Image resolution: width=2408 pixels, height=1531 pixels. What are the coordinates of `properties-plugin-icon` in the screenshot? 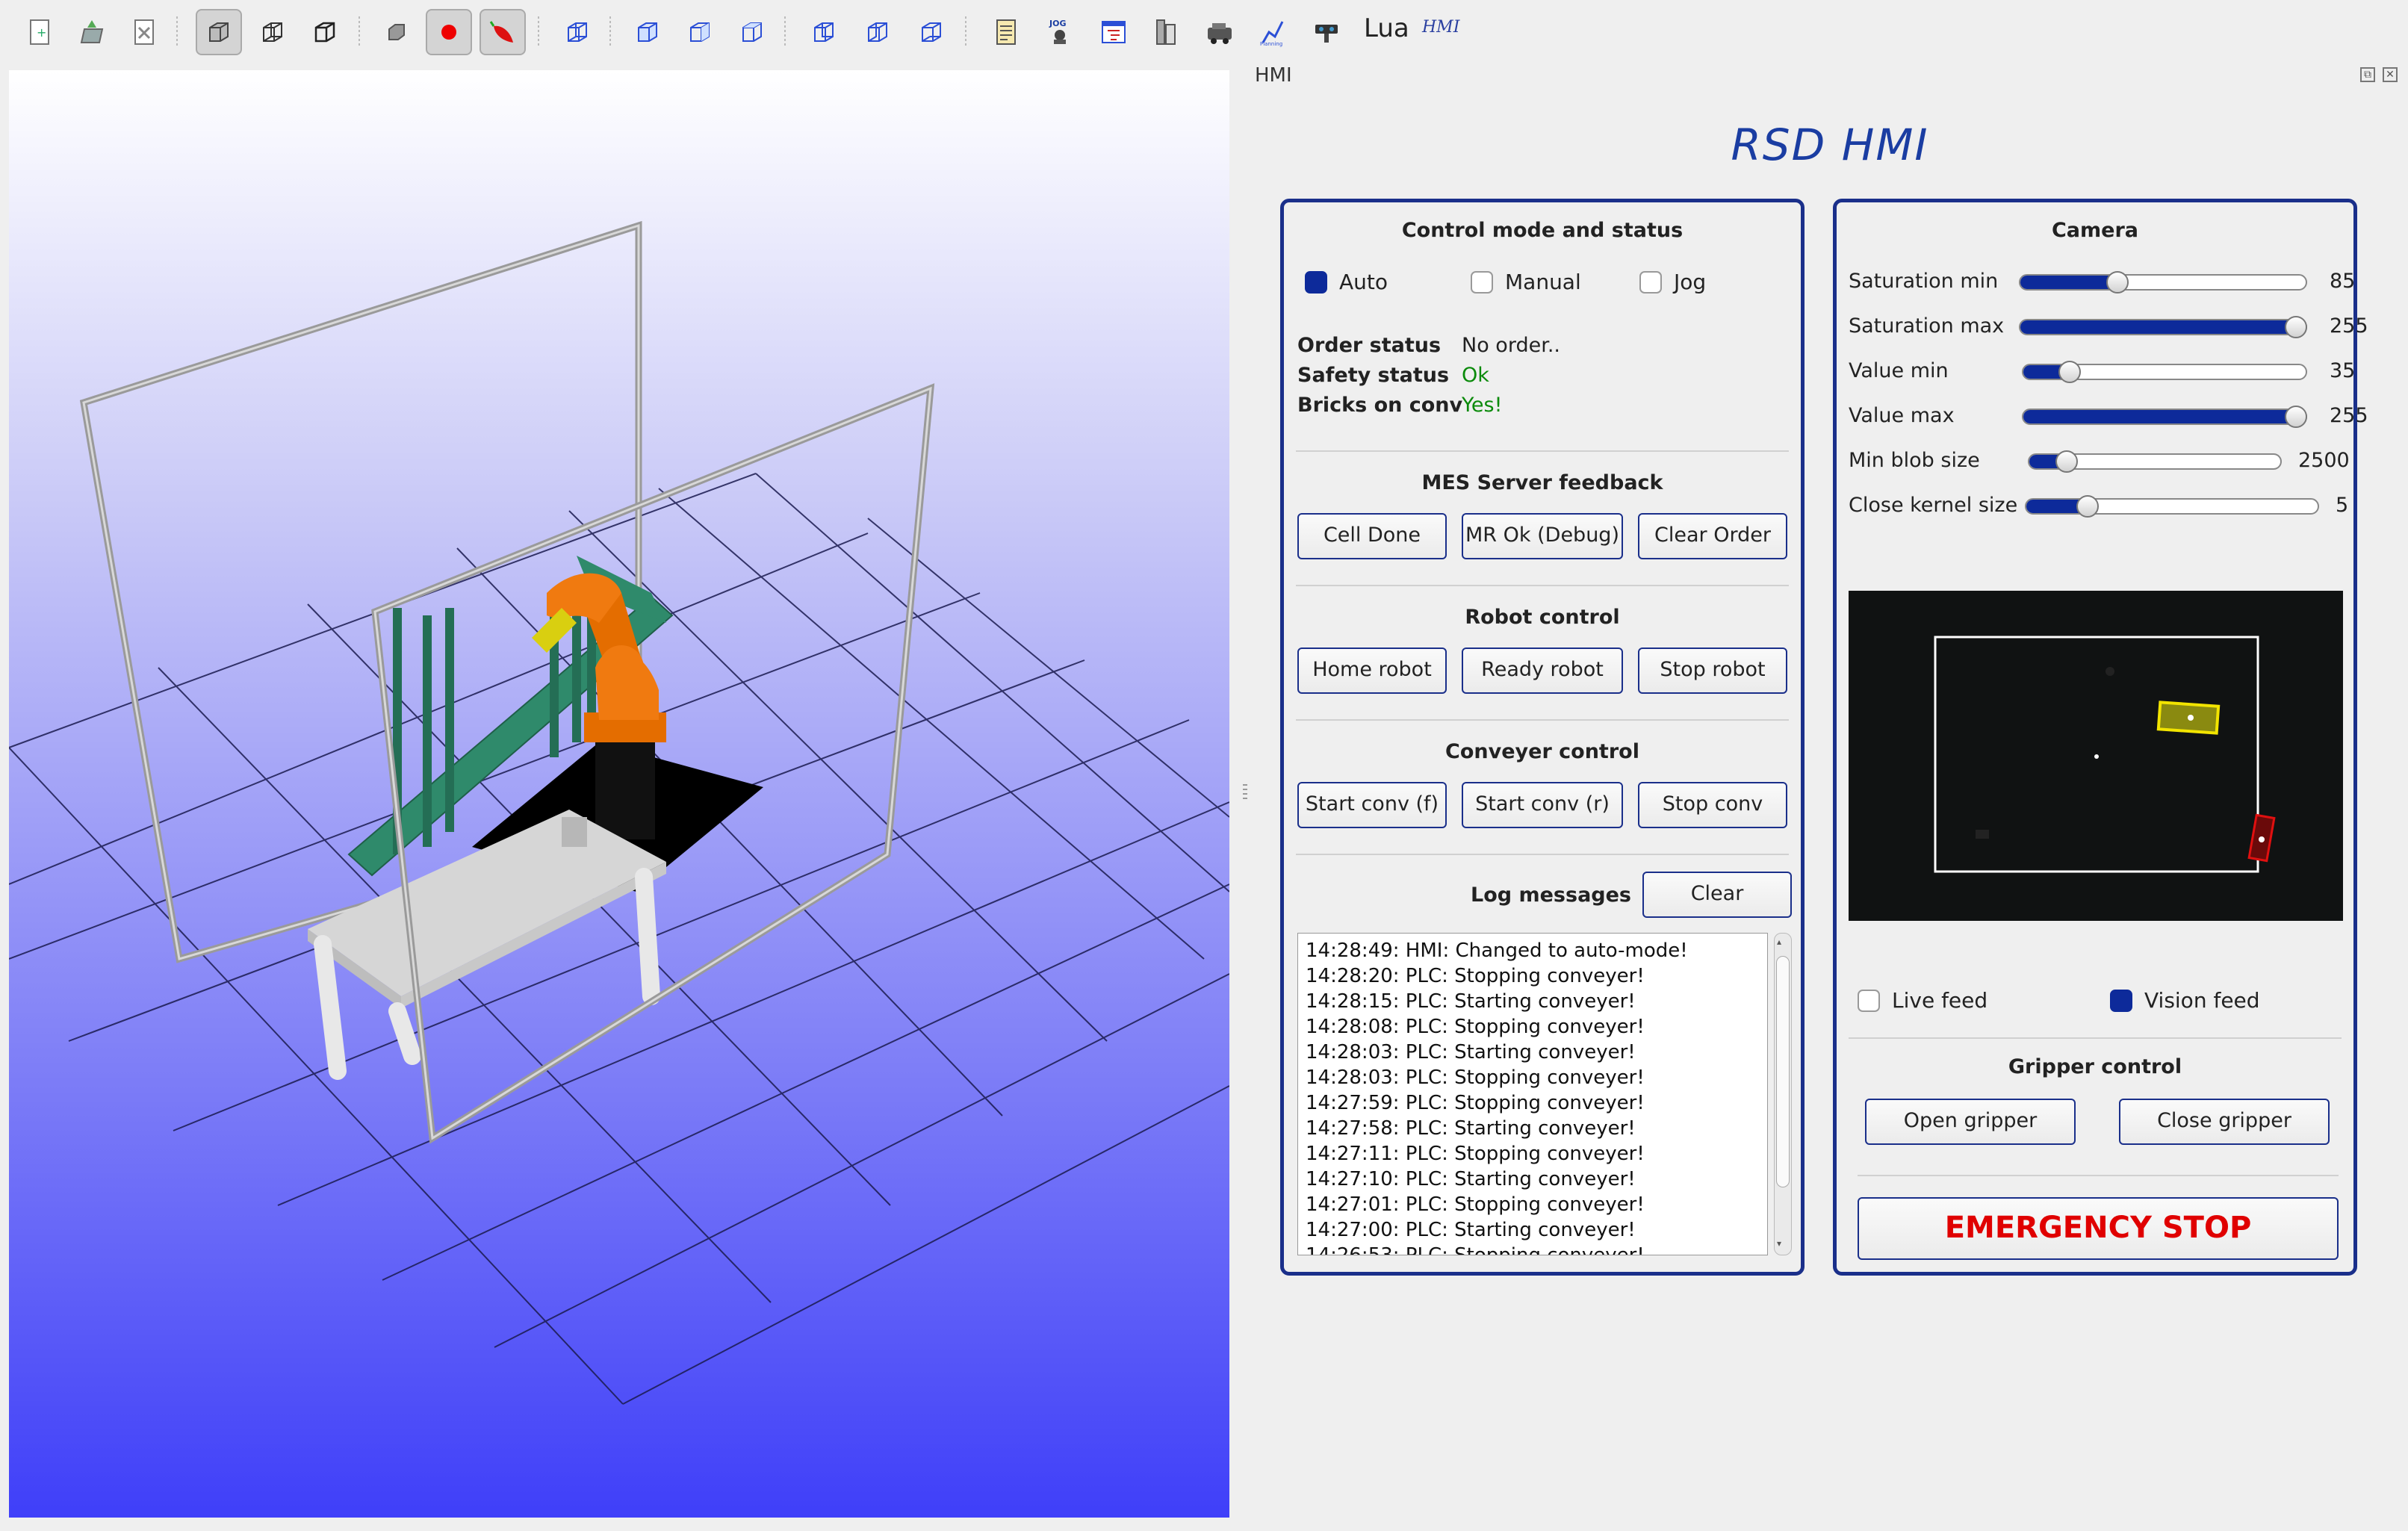 It's located at (1166, 32).